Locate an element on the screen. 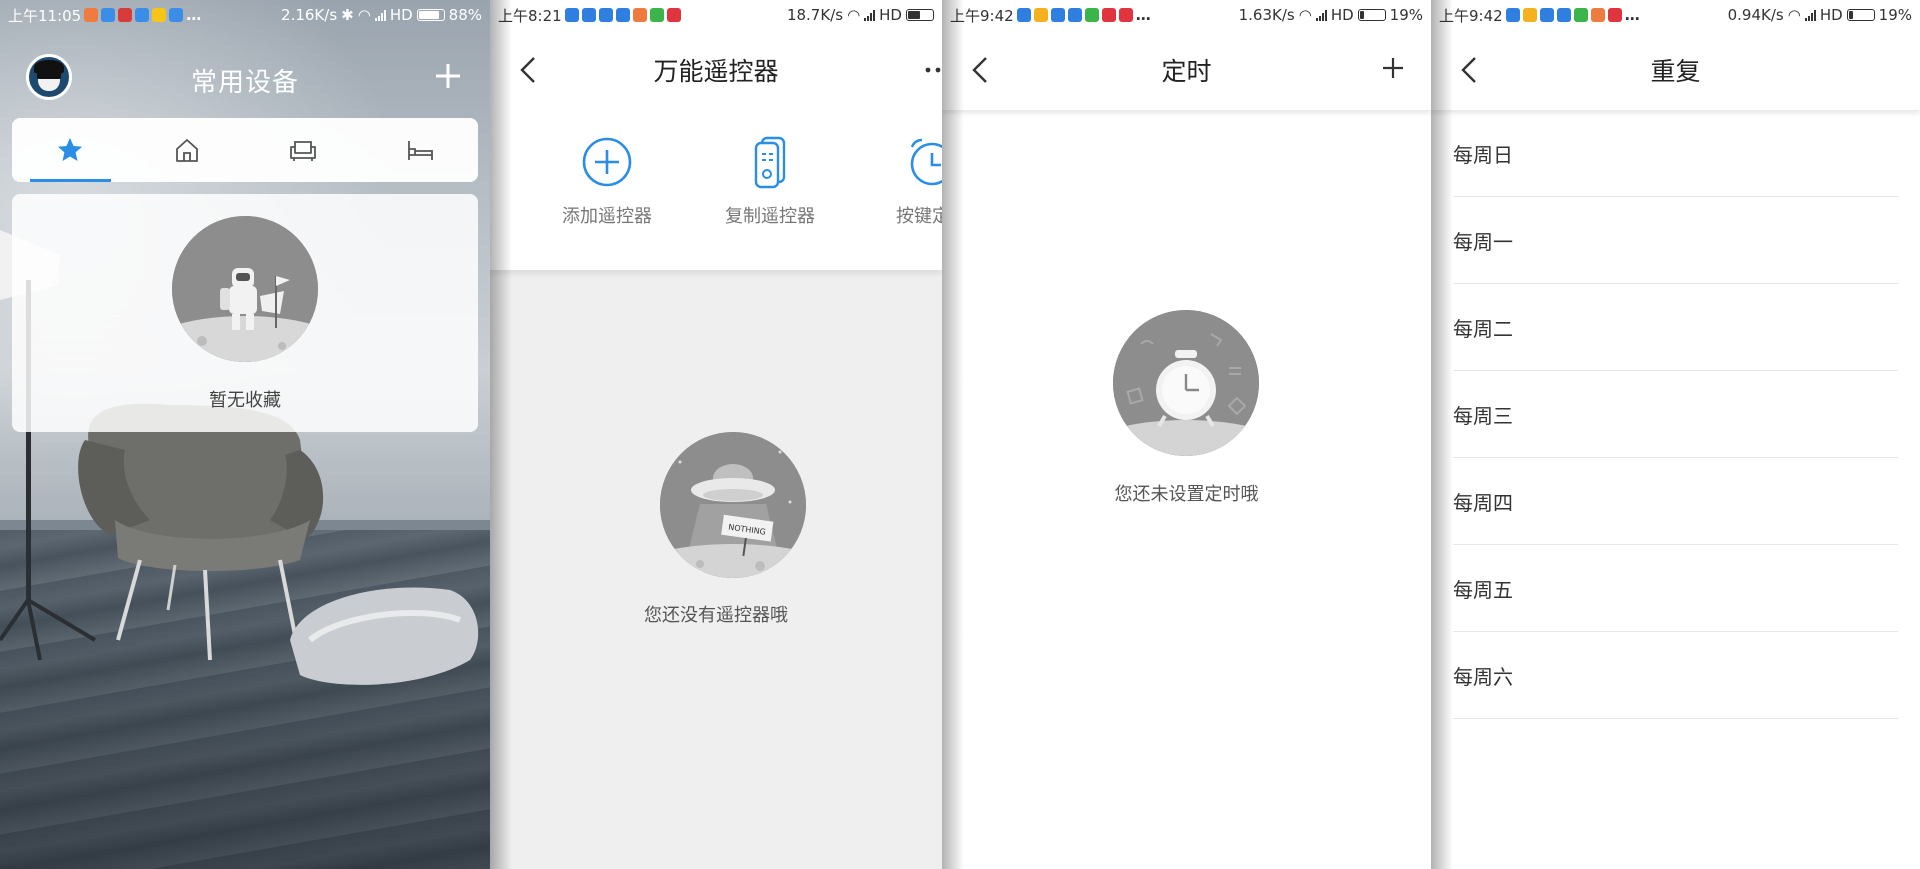 The width and height of the screenshot is (1920, 869). repeat-item-saturday: 每周六 is located at coordinates (1675, 675).